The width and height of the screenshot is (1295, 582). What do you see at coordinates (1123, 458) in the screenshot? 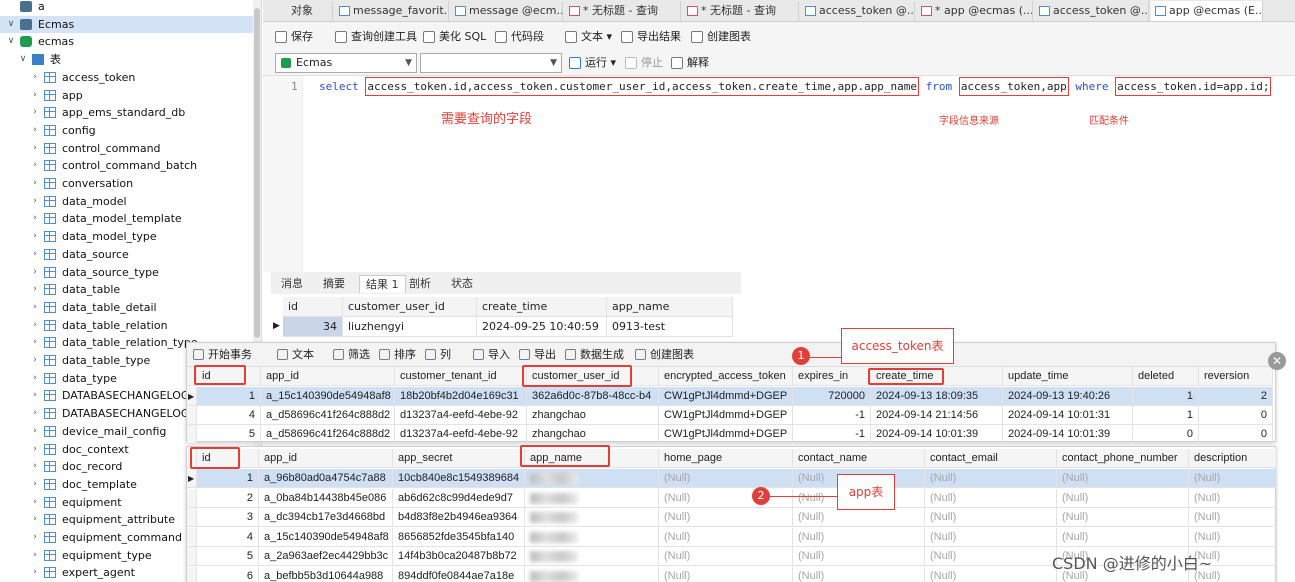
I see `column-header: contact_phone_number` at bounding box center [1123, 458].